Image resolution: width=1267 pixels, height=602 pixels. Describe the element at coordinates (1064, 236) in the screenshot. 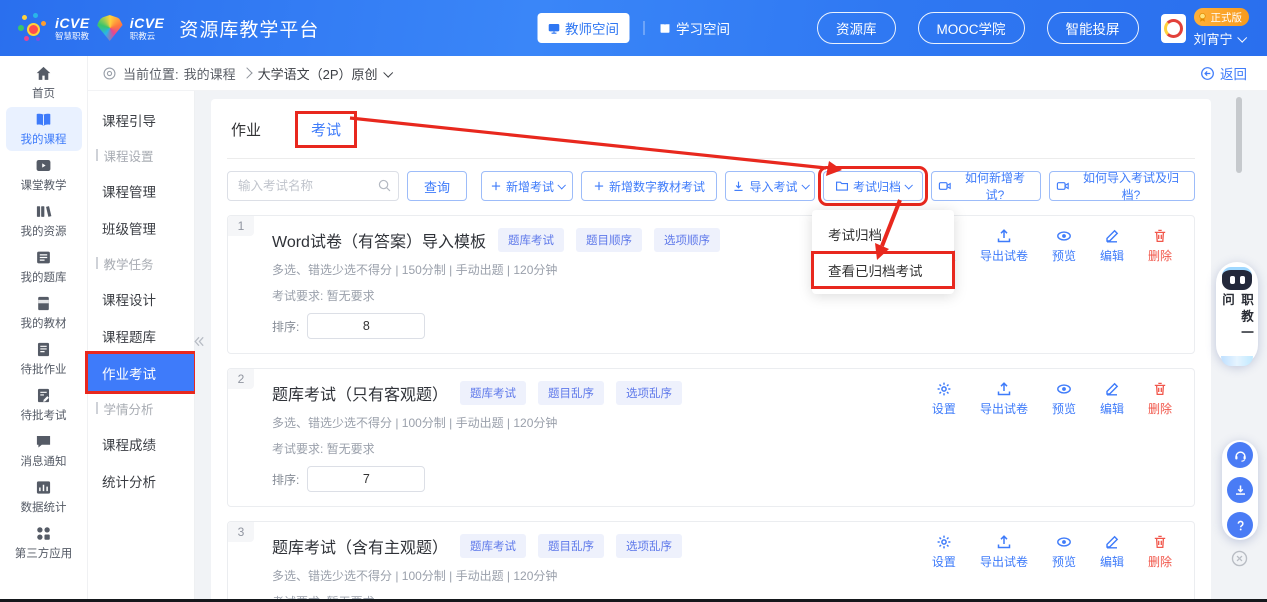

I see `eye-icon` at that location.